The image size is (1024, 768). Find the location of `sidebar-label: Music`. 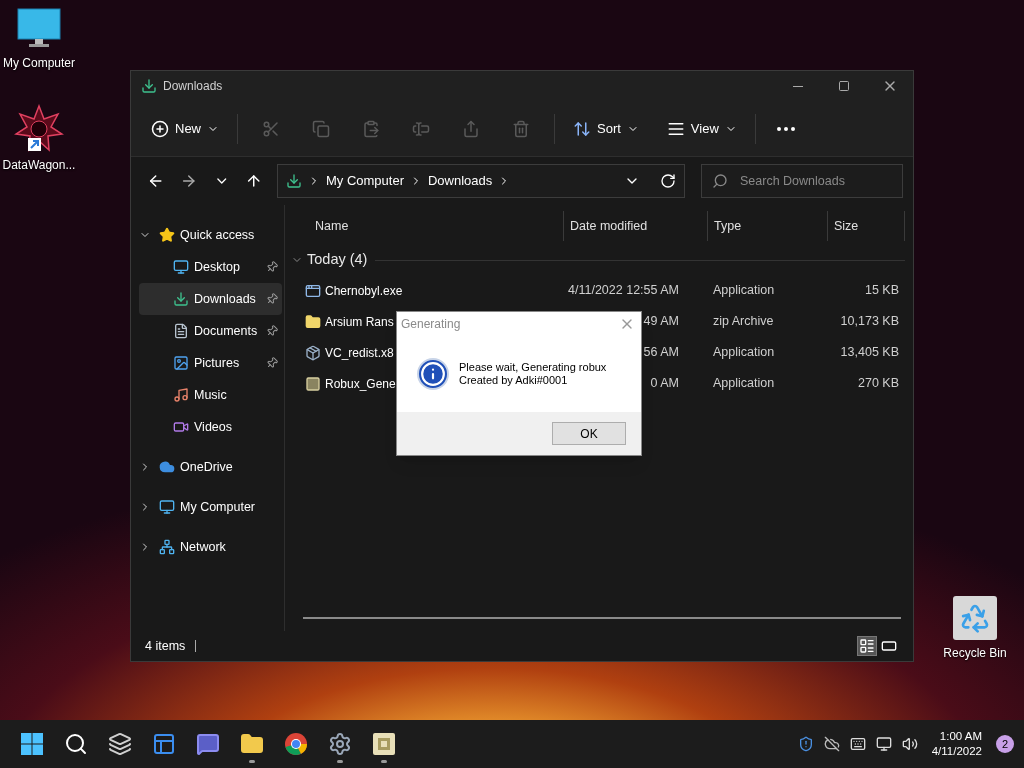

sidebar-label: Music is located at coordinates (211, 395).